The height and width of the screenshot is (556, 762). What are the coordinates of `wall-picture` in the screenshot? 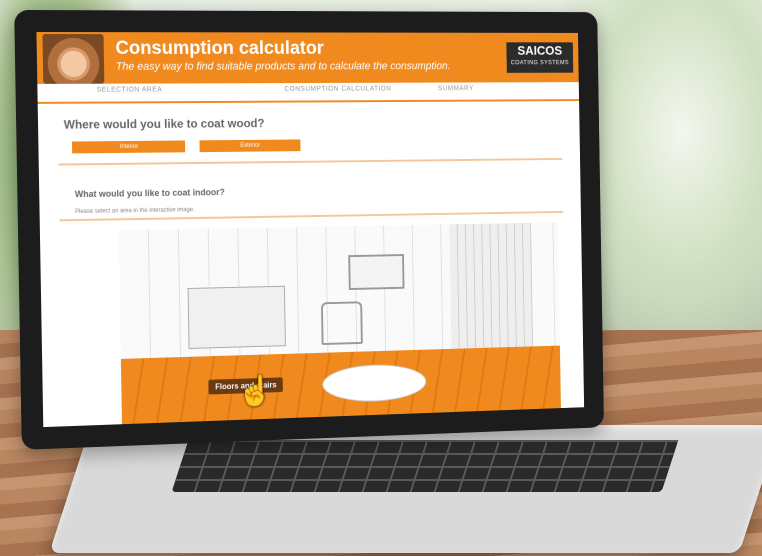 It's located at (376, 272).